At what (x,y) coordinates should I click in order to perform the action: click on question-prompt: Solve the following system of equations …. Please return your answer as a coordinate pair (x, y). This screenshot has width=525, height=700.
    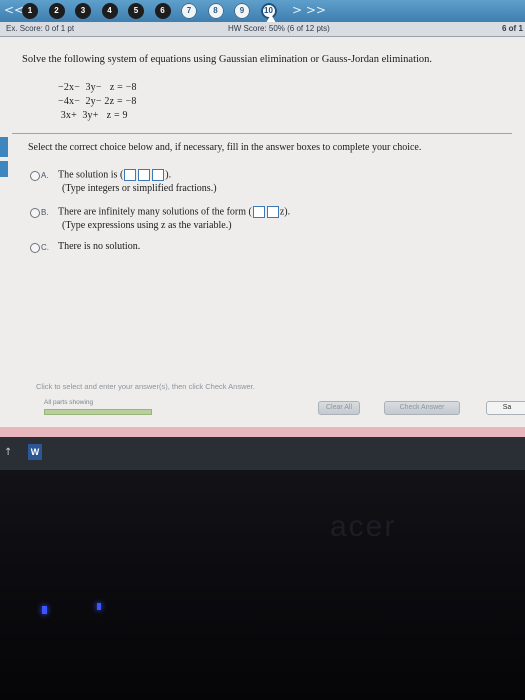
    Looking at the image, I should click on (227, 59).